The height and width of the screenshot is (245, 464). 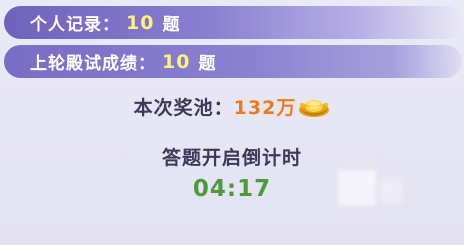 I want to click on personal-record-bar: 个人记录： 10 题, so click(x=233, y=22).